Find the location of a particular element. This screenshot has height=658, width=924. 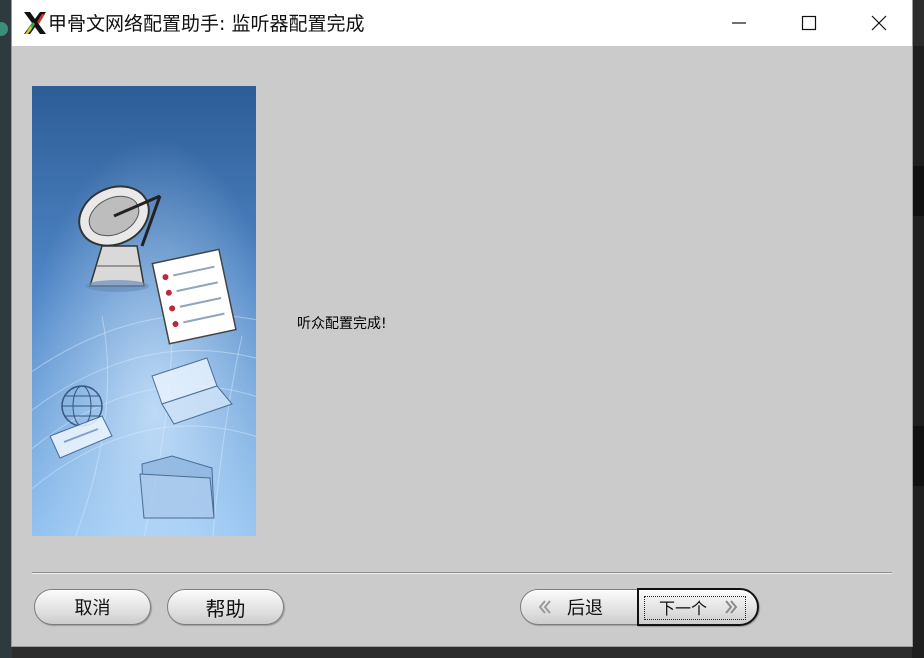

help-button: 帮助 is located at coordinates (225, 607).